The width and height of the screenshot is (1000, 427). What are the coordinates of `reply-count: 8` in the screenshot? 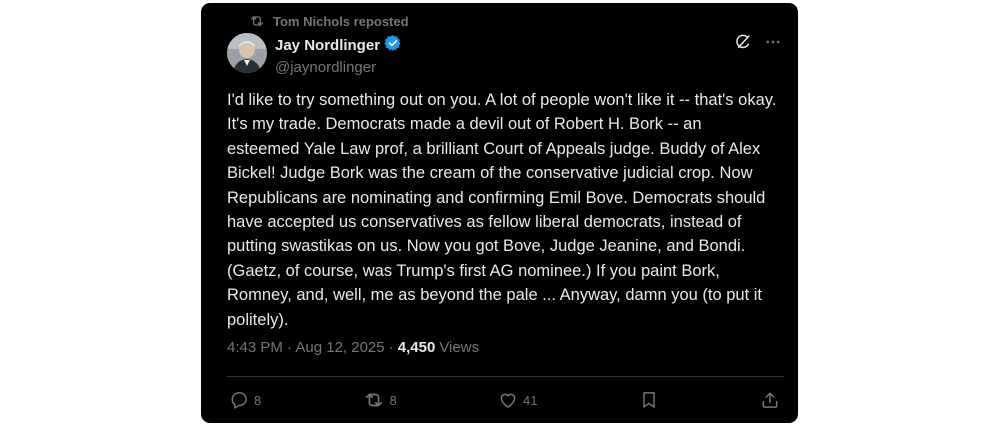 It's located at (258, 400).